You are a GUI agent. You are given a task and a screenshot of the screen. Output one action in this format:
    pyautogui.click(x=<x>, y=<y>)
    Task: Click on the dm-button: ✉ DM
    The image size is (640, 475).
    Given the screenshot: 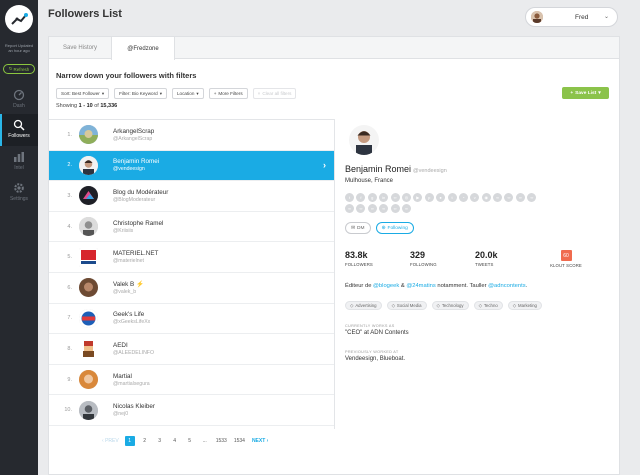 What is the action you would take?
    pyautogui.click(x=358, y=228)
    